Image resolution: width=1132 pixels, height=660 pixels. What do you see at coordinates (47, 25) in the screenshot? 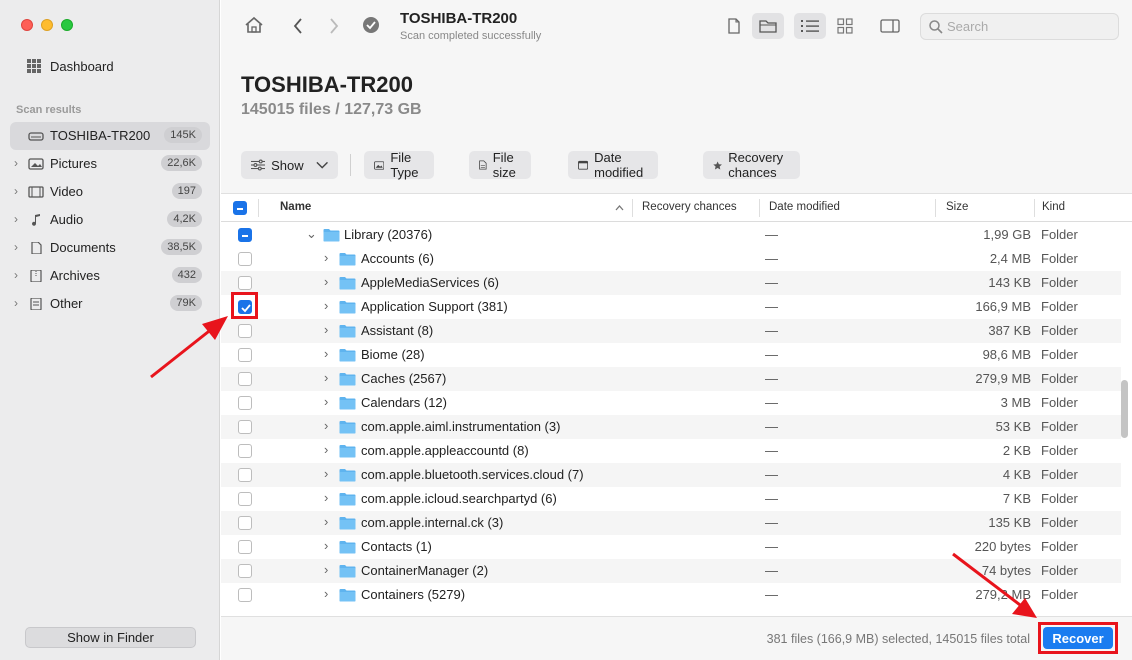
I see `minimize-window-button` at bounding box center [47, 25].